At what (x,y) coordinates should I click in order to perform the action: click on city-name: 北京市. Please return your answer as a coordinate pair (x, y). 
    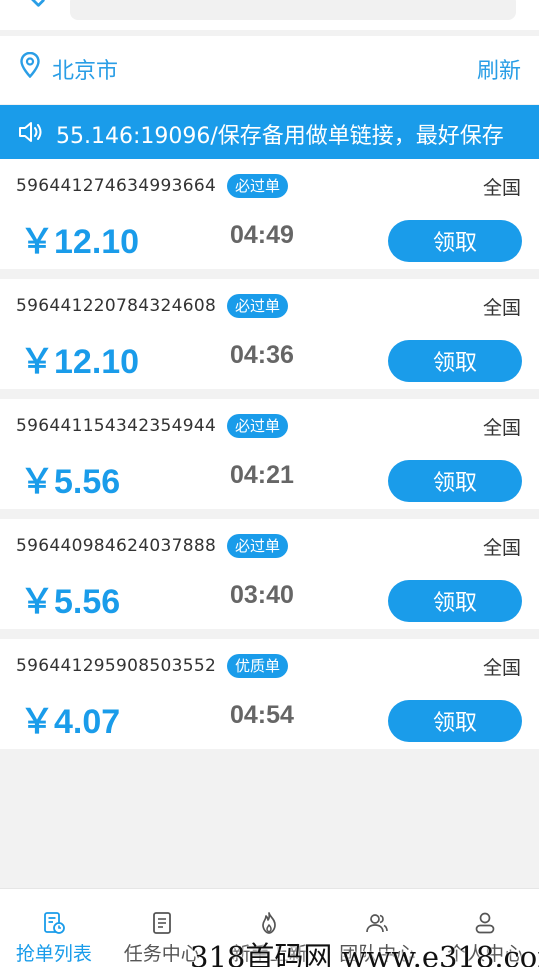
    Looking at the image, I should click on (85, 69).